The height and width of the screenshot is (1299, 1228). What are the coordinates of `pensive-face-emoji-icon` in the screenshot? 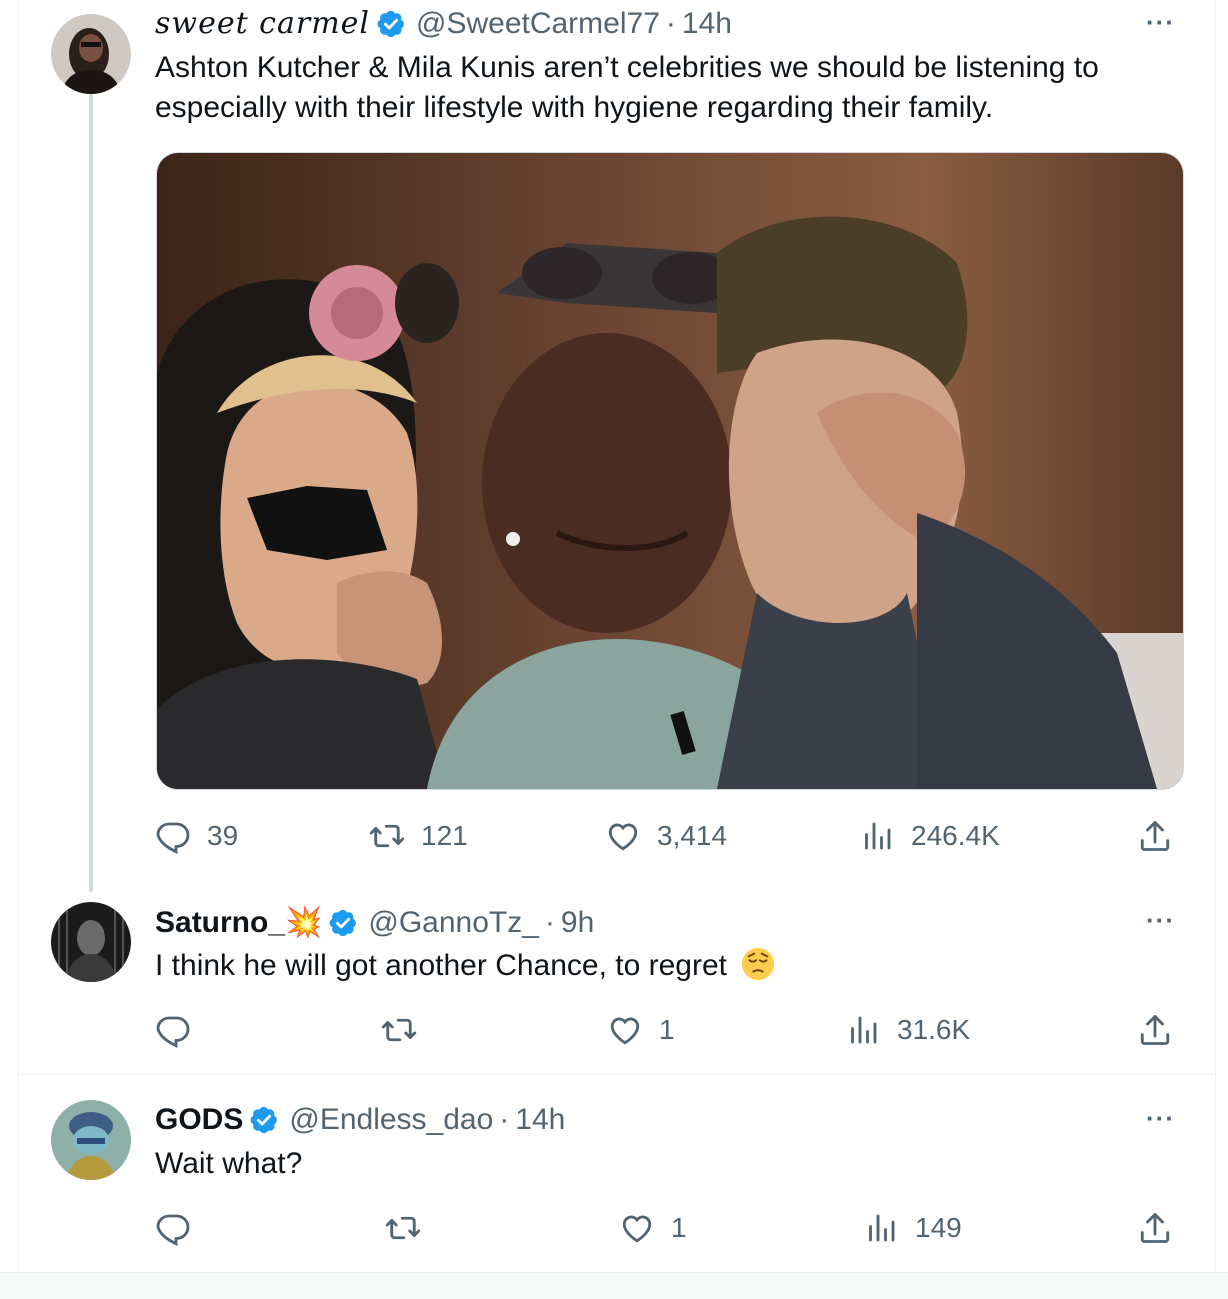 It's located at (758, 964).